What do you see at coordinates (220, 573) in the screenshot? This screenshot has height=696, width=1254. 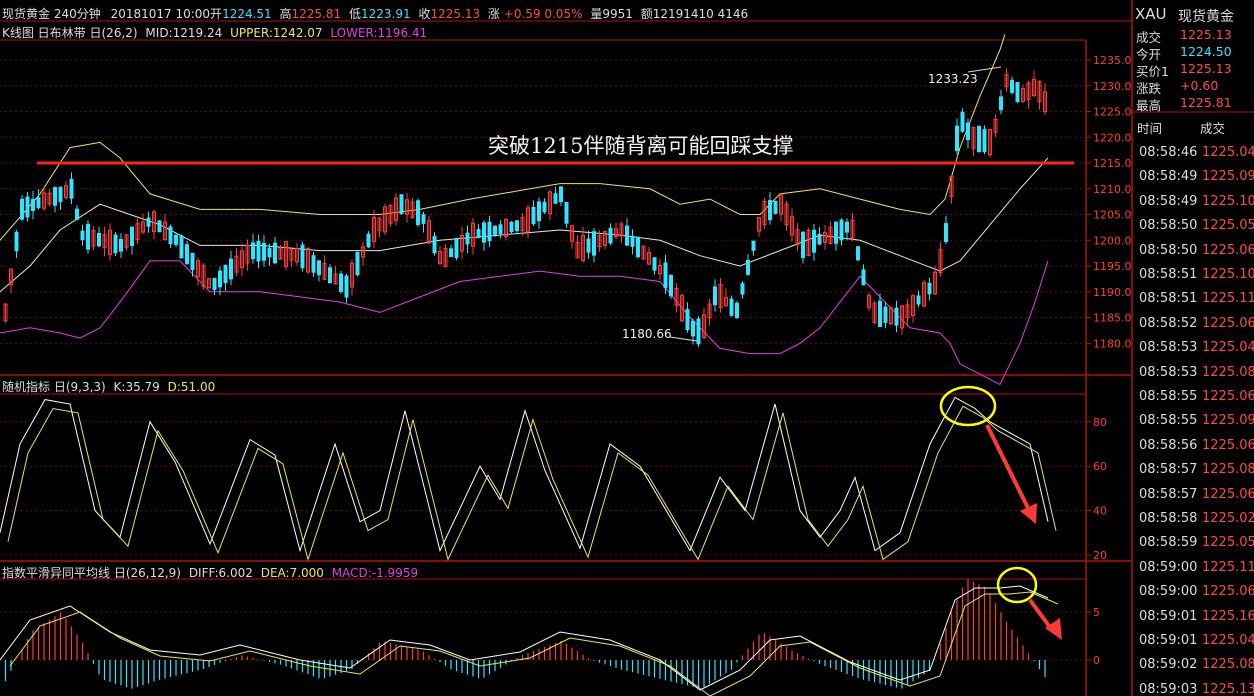 I see `macd-diff: DIFF:6.002` at bounding box center [220, 573].